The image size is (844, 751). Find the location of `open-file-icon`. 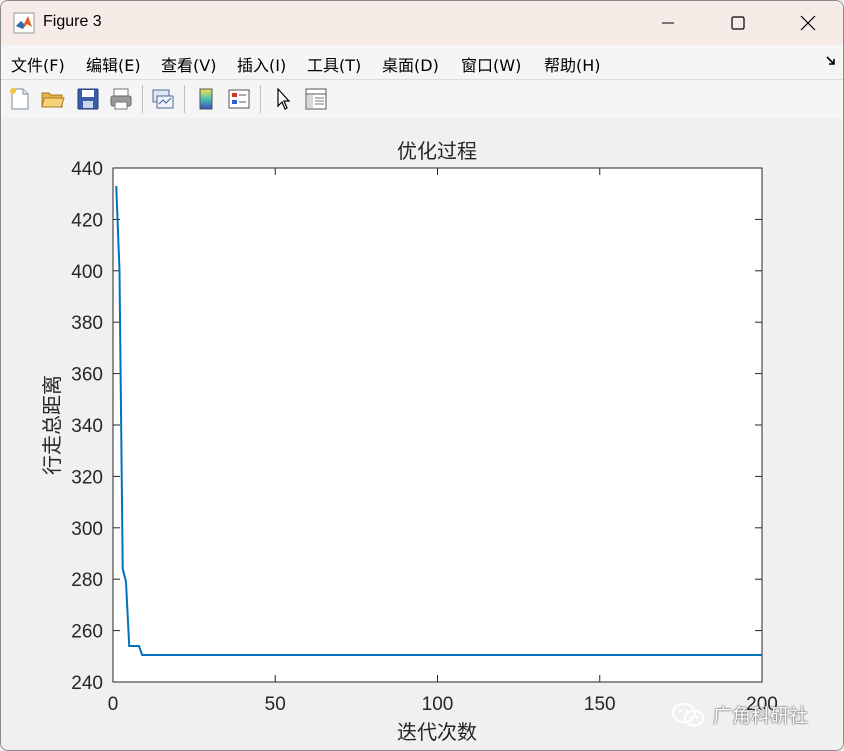

open-file-icon is located at coordinates (53, 99).